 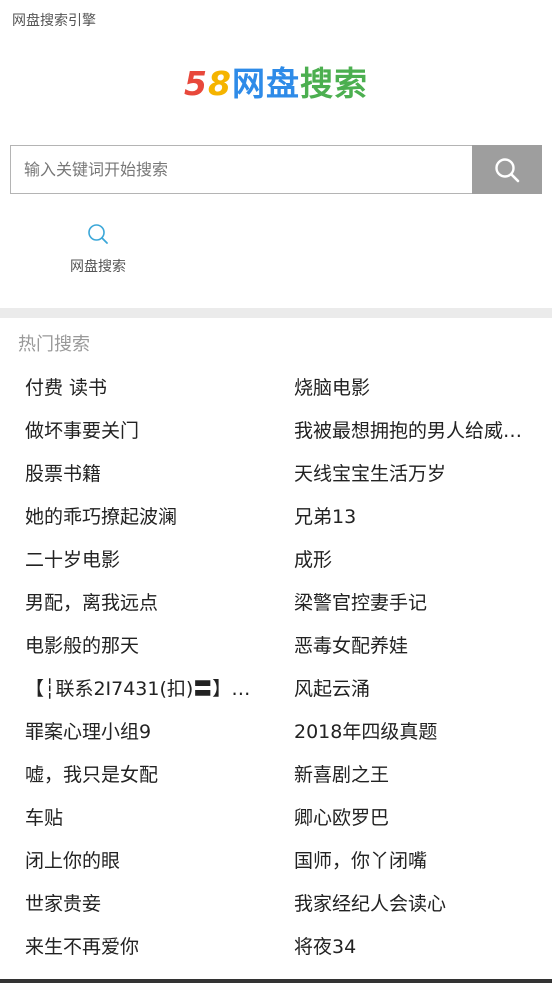 I want to click on hot-search-title: 热门搜索, so click(x=54, y=344).